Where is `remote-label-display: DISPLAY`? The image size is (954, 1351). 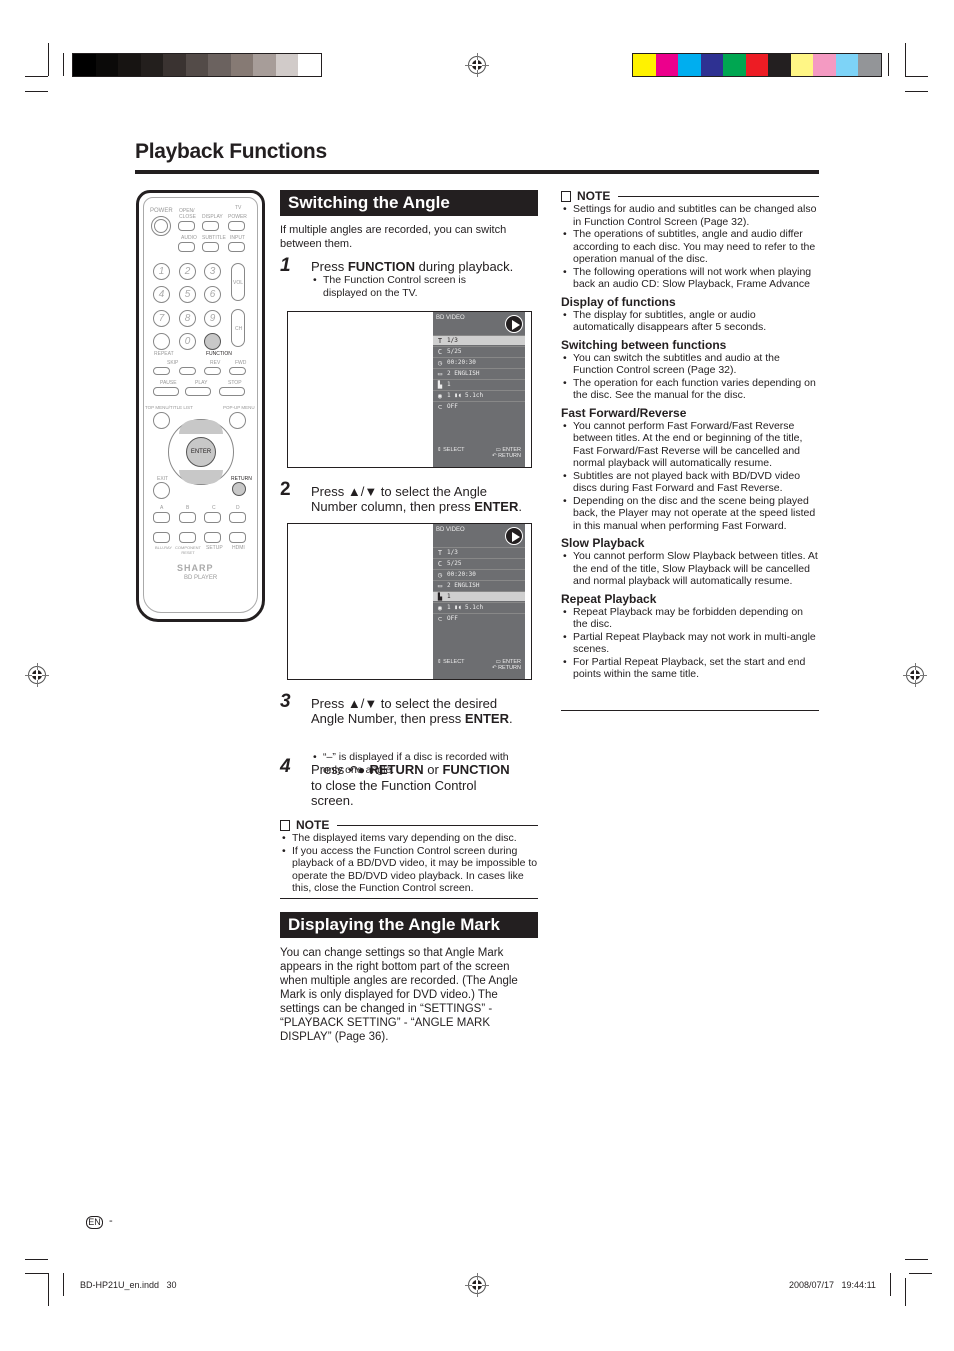
remote-label-display: DISPLAY is located at coordinates (212, 217).